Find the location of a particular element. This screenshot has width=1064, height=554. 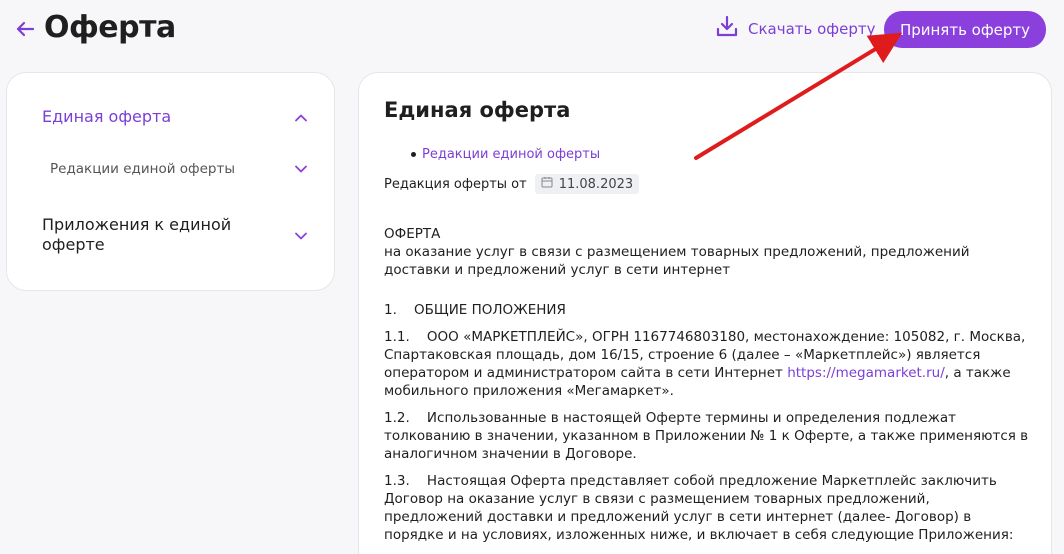

sidebar-item-offer-editions: Редакции единой оферты is located at coordinates (179, 169).